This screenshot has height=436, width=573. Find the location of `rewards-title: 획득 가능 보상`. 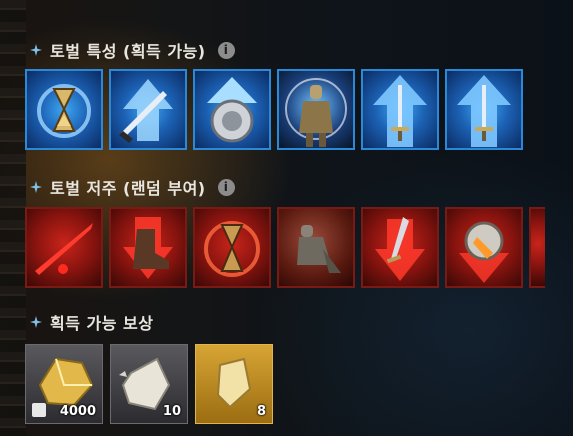

rewards-title: 획득 가능 보상 is located at coordinates (91, 322).